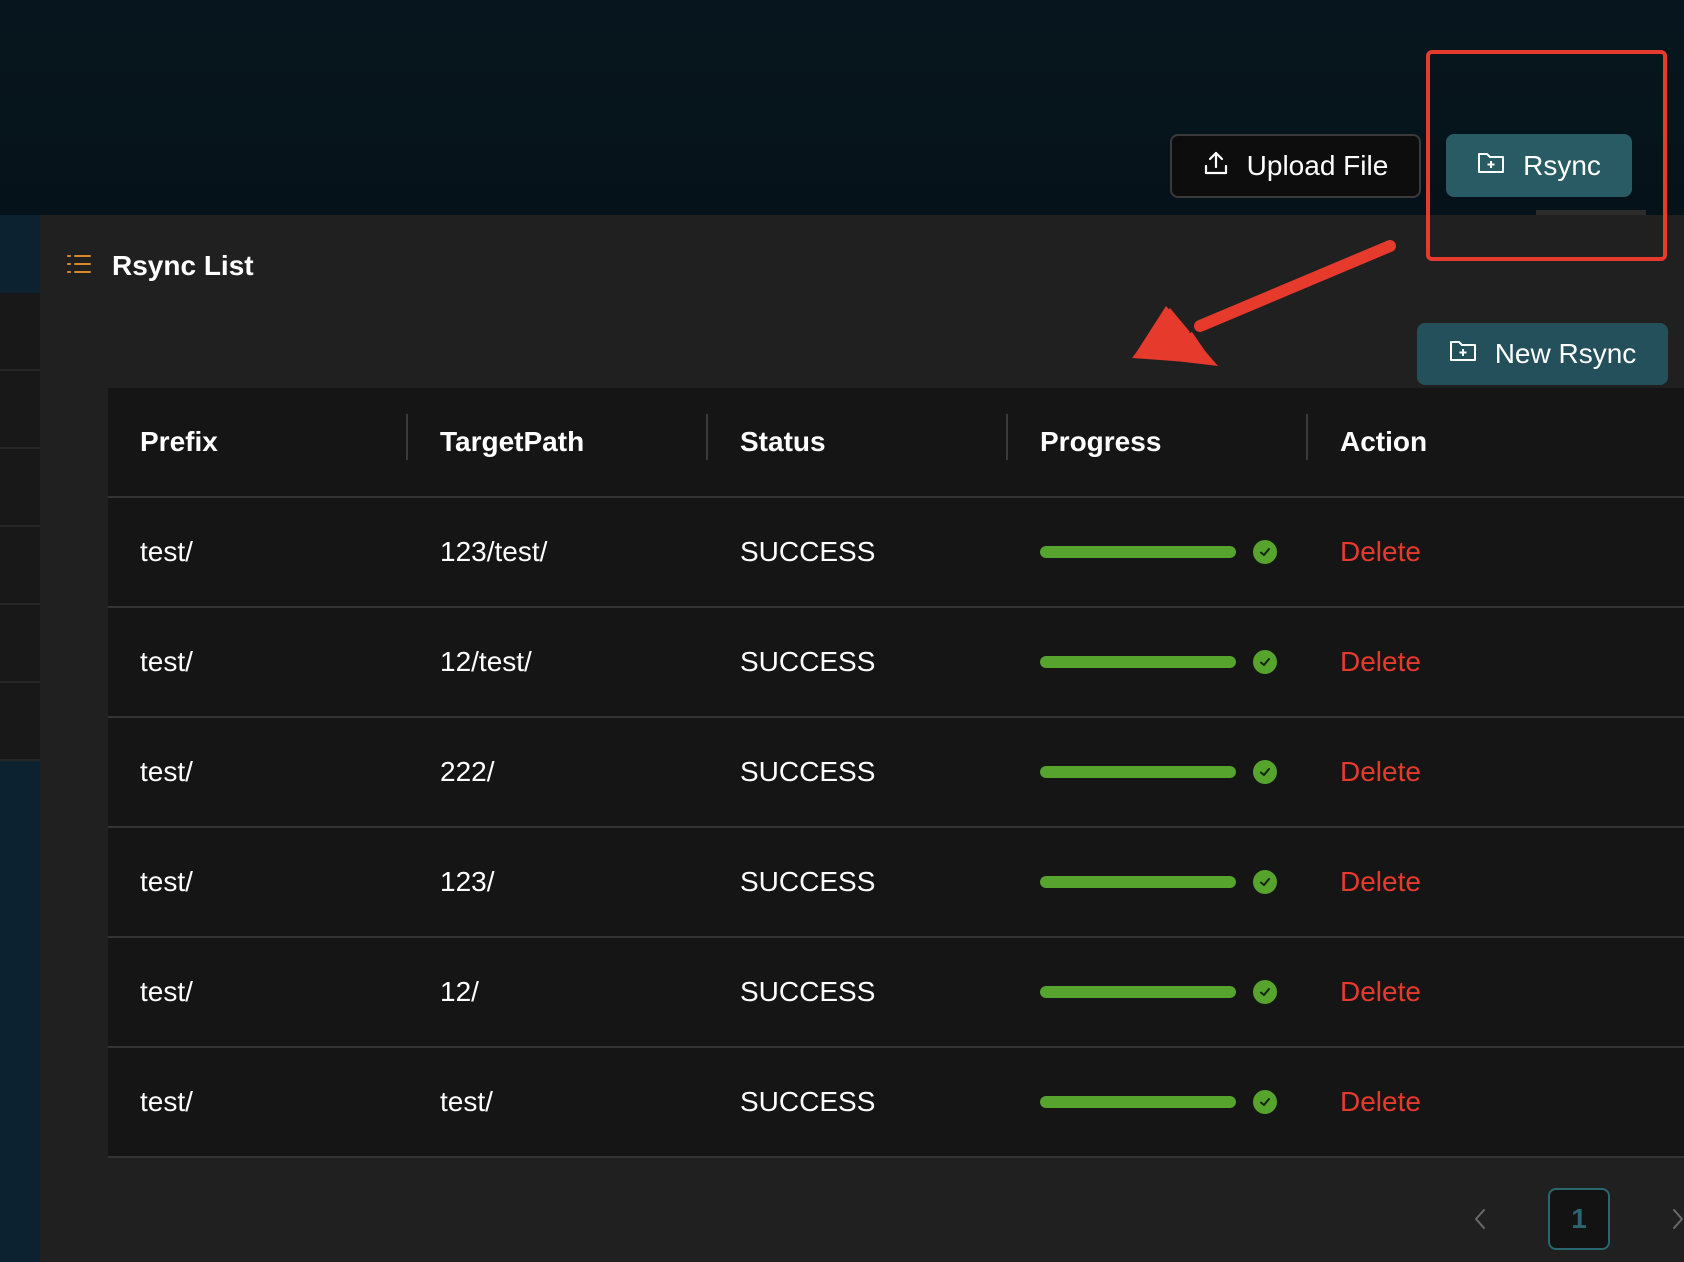 This screenshot has width=1684, height=1262. Describe the element at coordinates (459, 991) in the screenshot. I see `cell-targetpath: 12/` at that location.